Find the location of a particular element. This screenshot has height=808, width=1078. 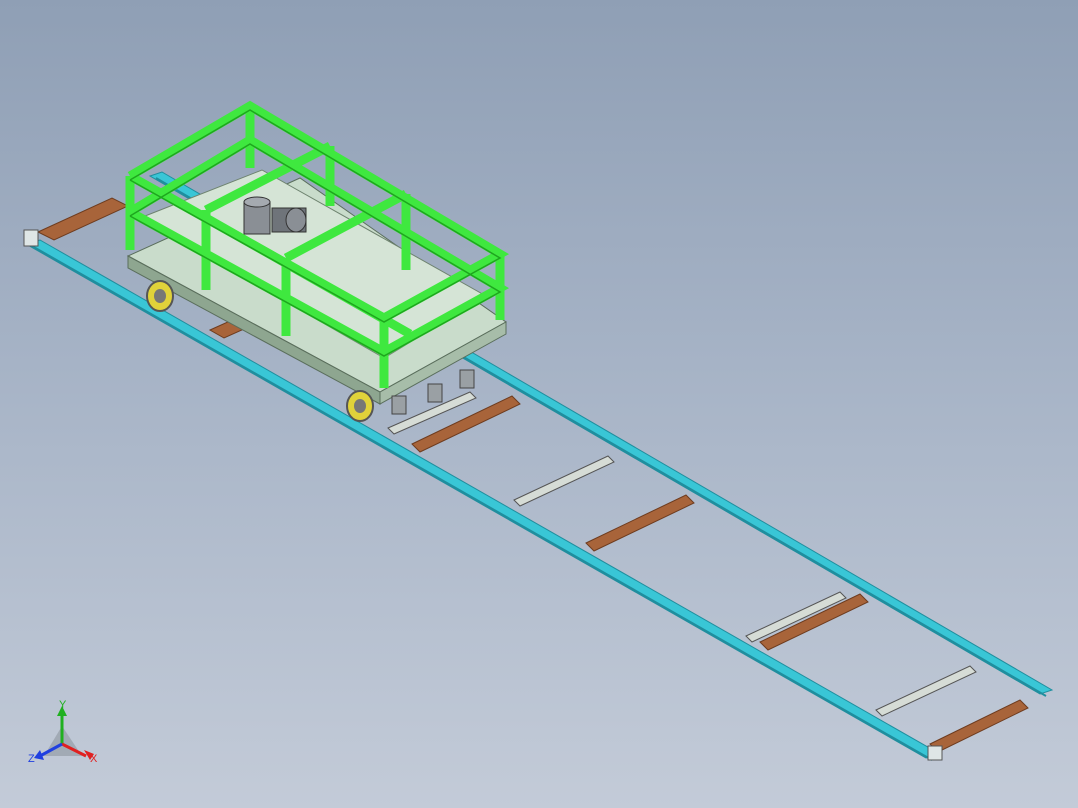

y-axis-label: Y is located at coordinates (63, 705).